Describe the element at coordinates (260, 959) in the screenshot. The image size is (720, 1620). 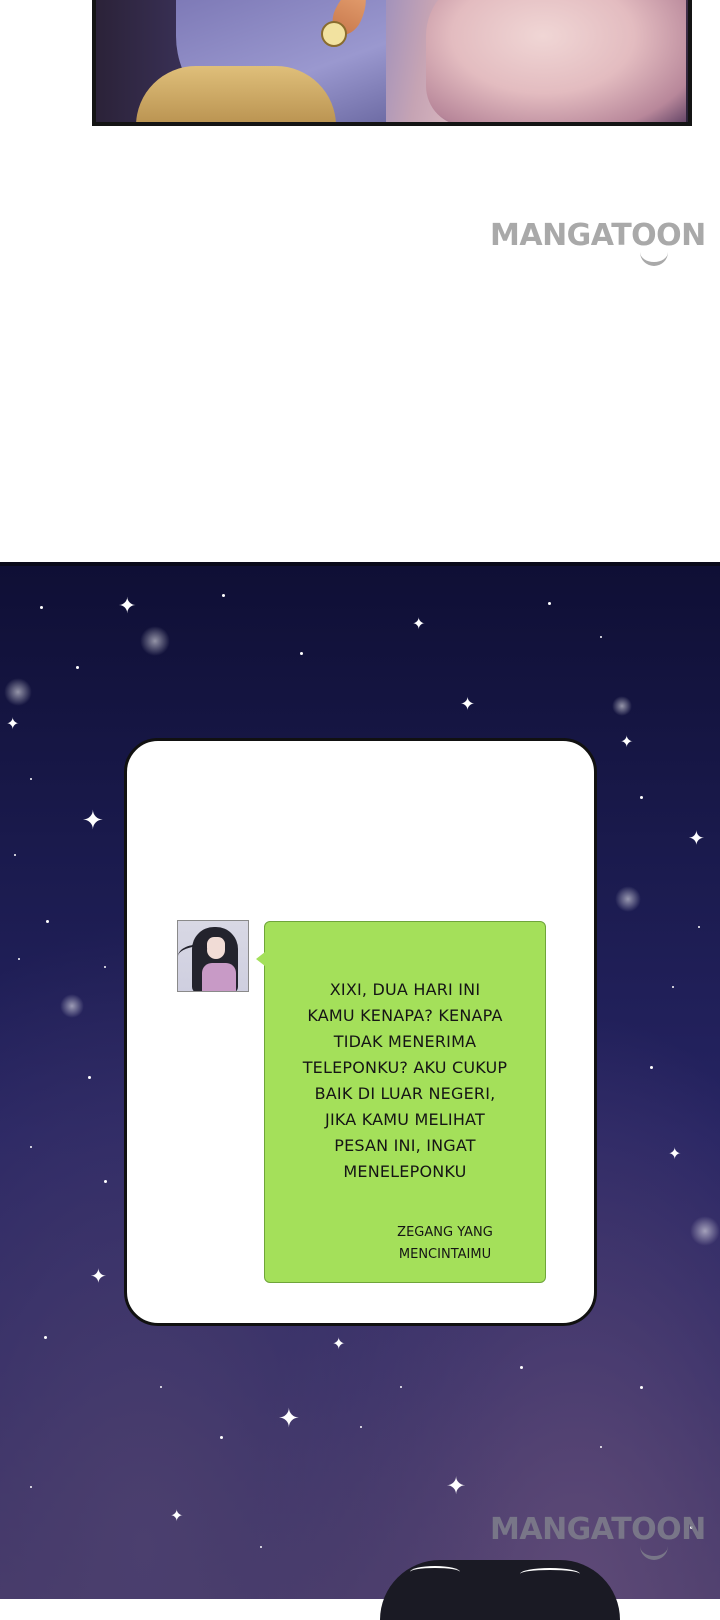
I see `bubble-tail` at that location.